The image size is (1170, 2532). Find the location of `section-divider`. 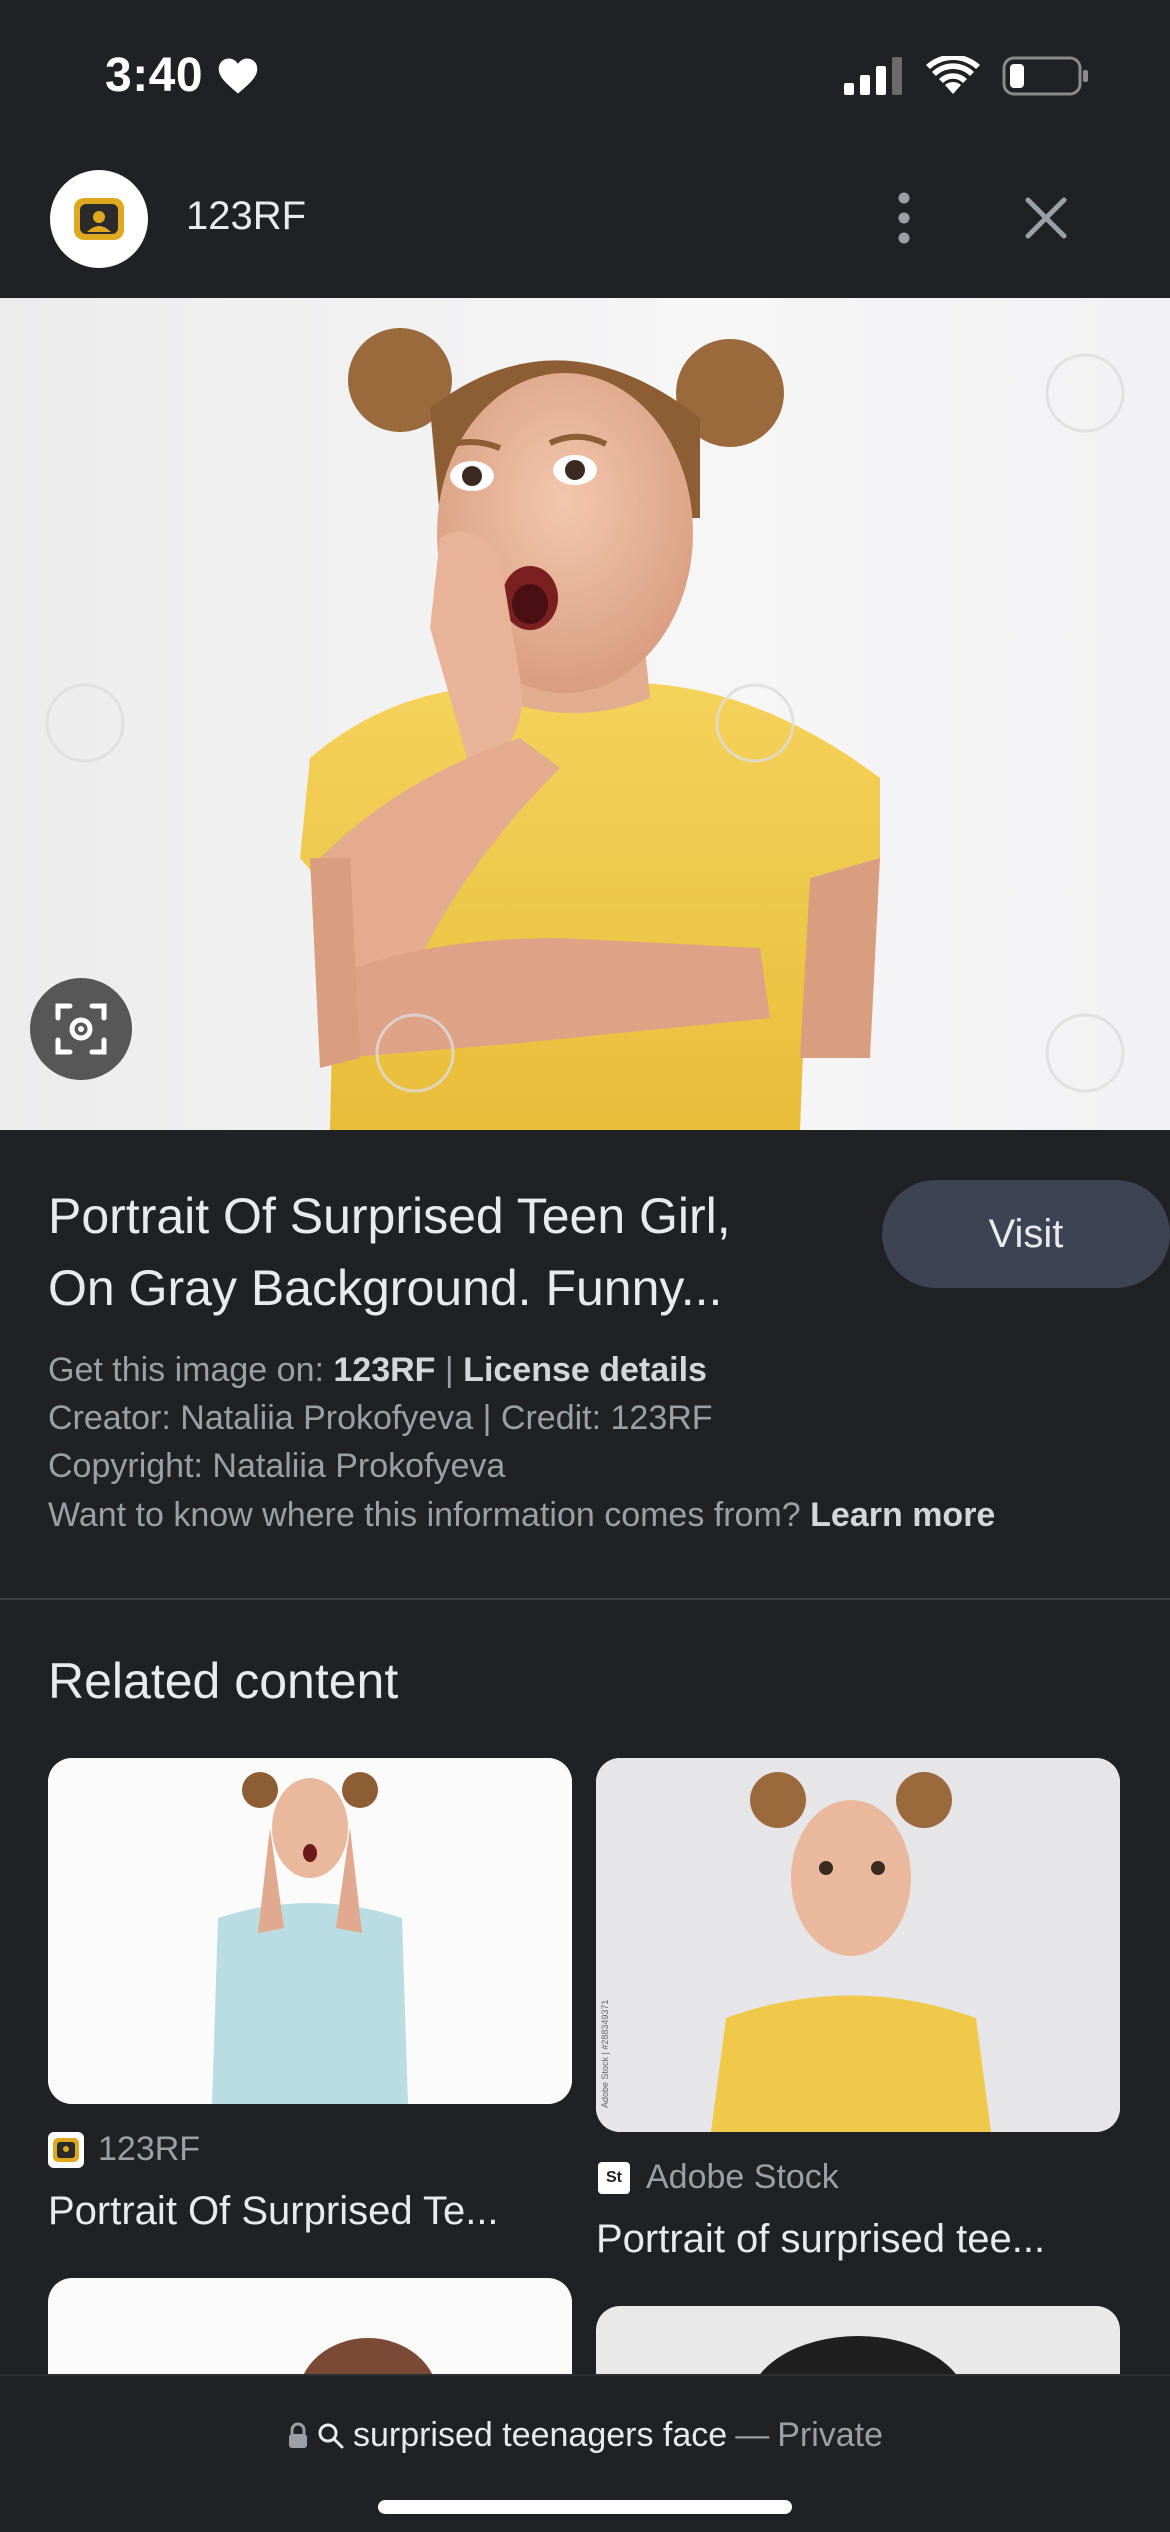

section-divider is located at coordinates (585, 1599).